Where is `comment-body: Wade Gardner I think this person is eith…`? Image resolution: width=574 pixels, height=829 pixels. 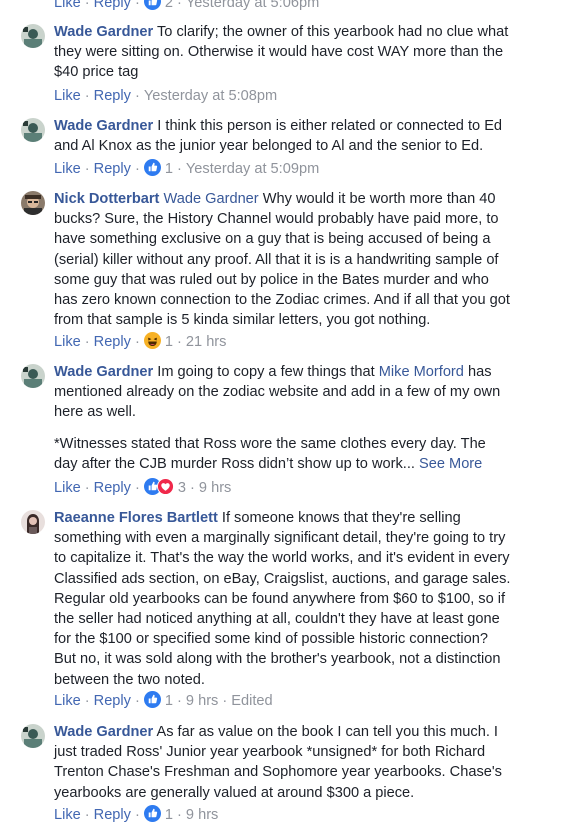
comment-body: Wade Gardner I think this person is eith… is located at coordinates (289, 136).